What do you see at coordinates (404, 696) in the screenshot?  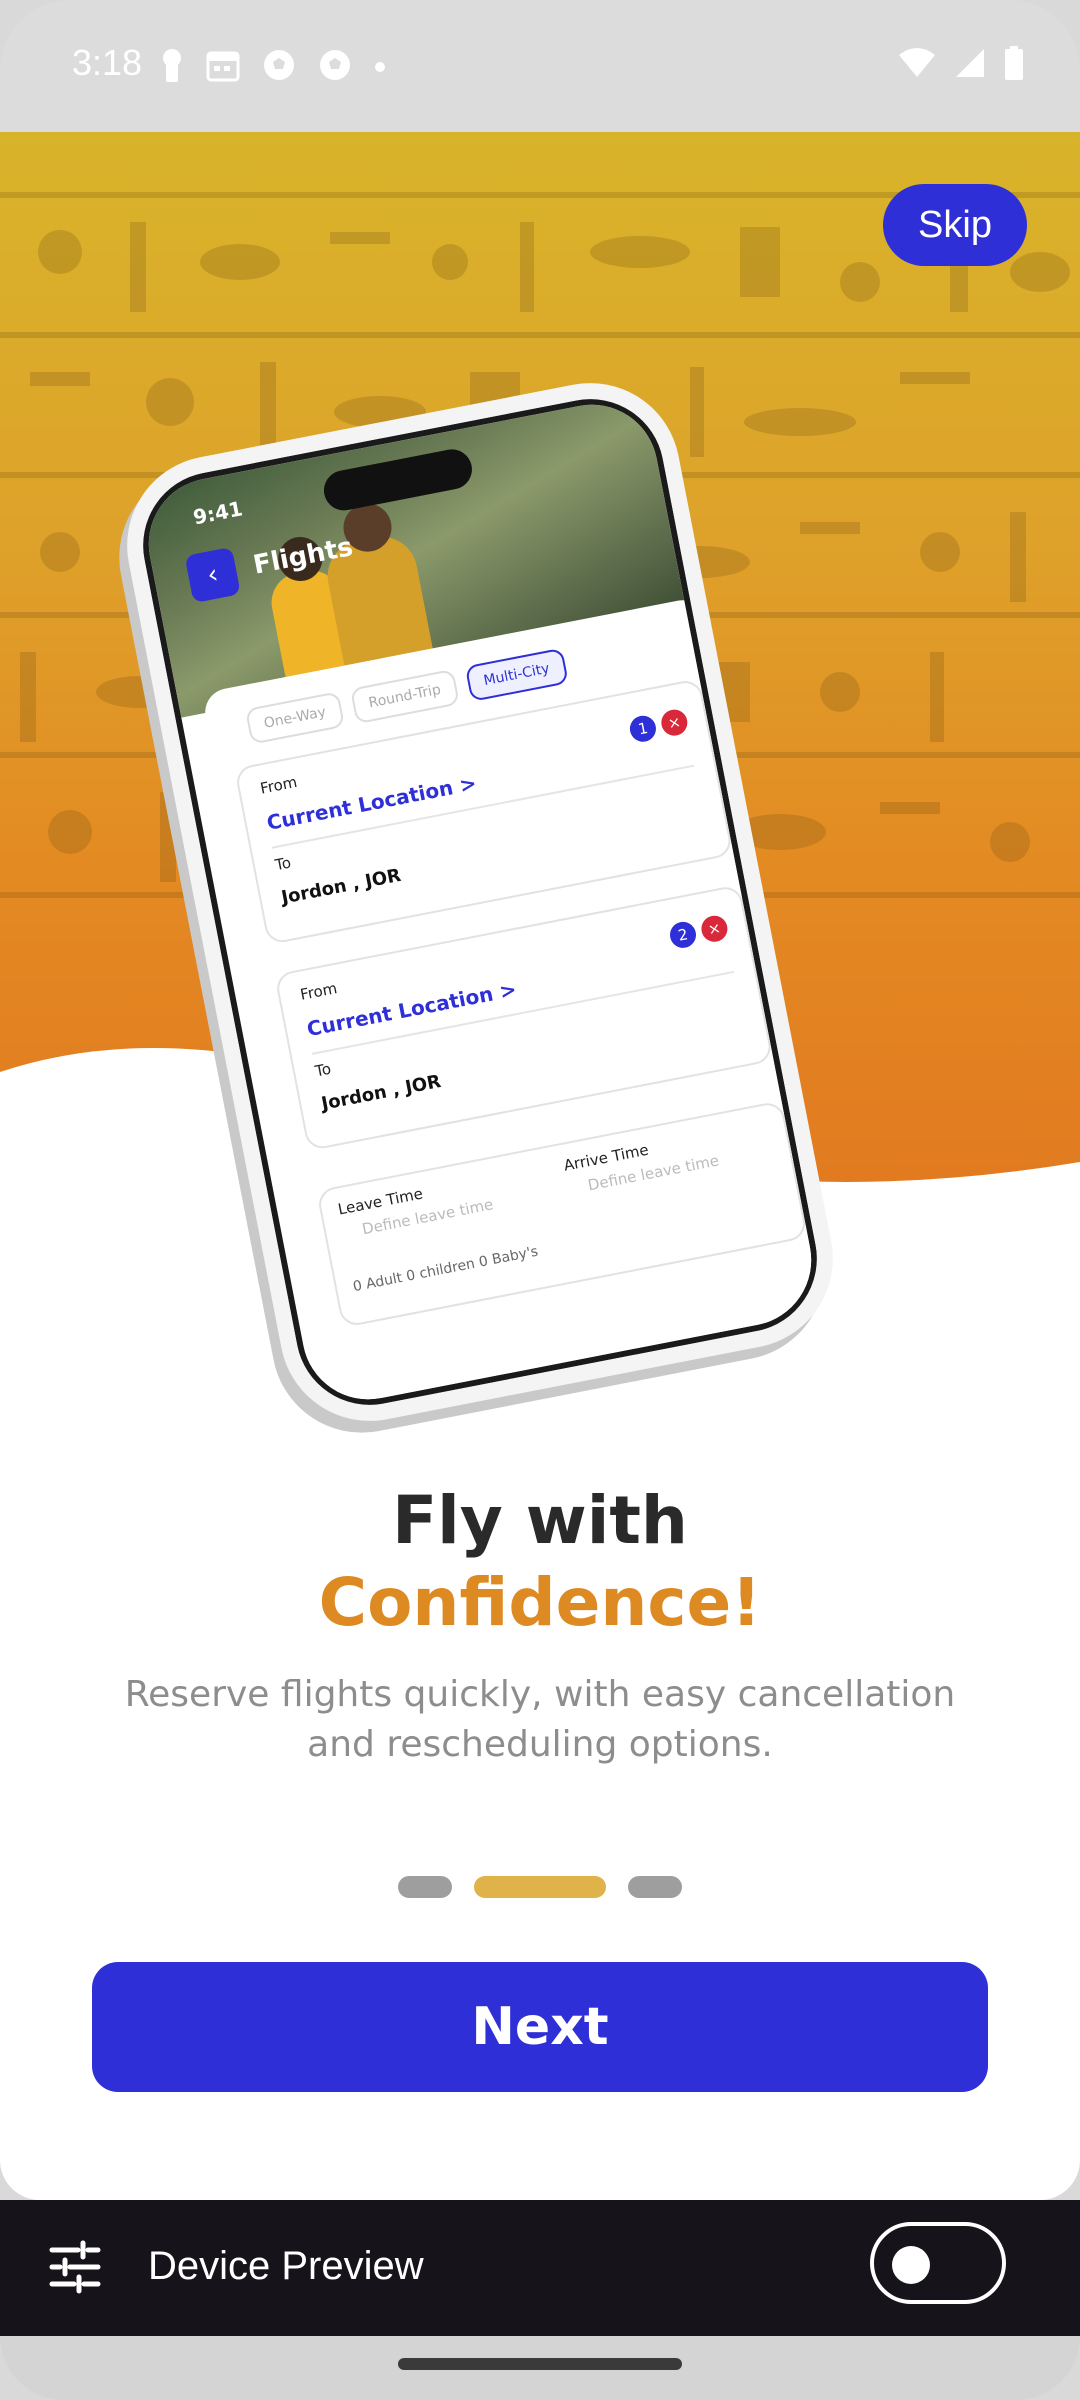 I see `trip-tab-round-trip: Round-Trip` at bounding box center [404, 696].